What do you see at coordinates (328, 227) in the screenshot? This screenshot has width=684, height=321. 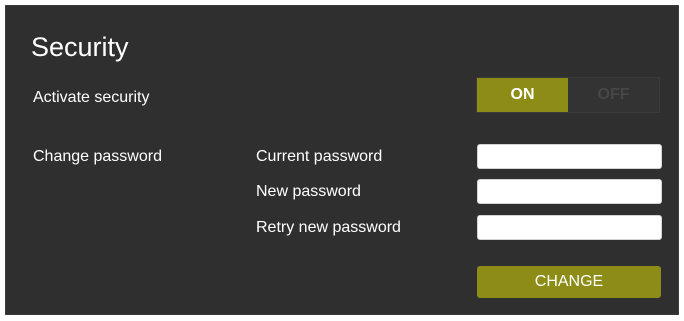 I see `retry-password-label: Retry new password` at bounding box center [328, 227].